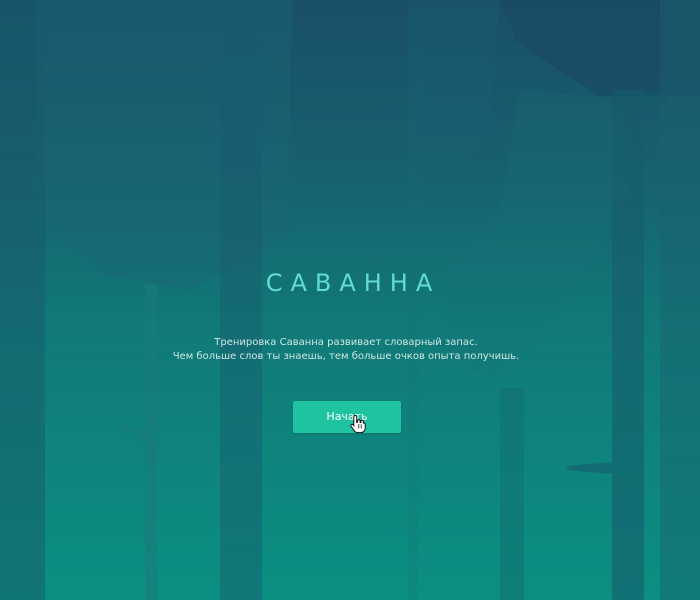  Describe the element at coordinates (347, 417) in the screenshot. I see `start-button: Начать` at that location.